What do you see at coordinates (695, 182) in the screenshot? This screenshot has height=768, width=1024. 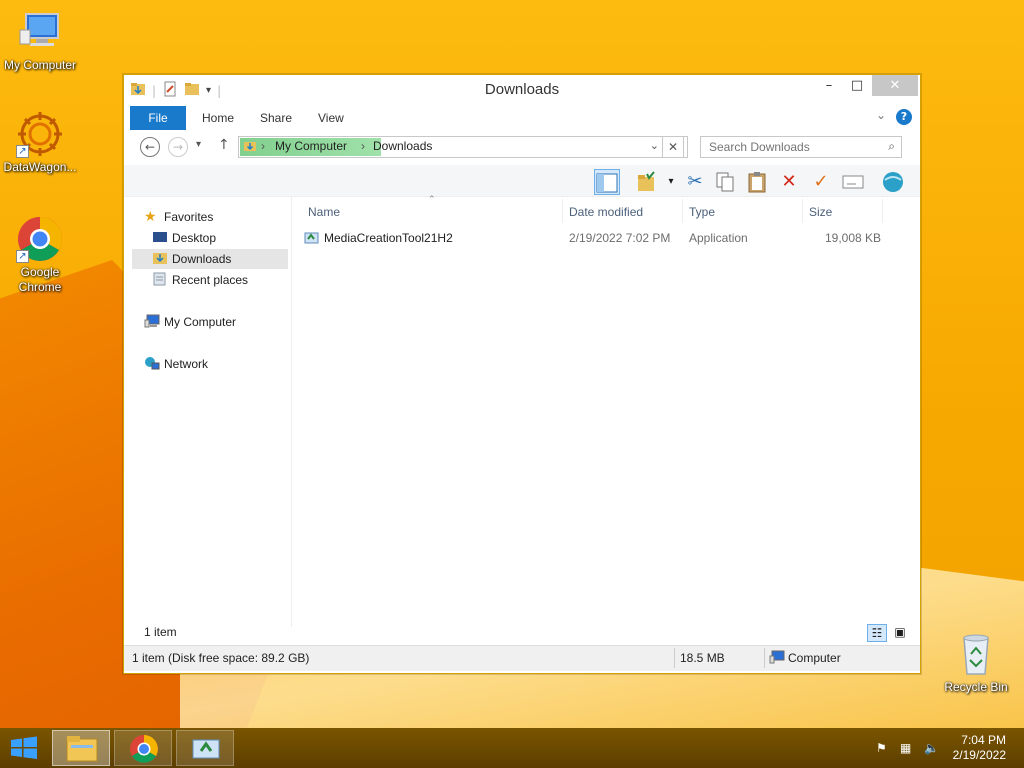 I see `cut-icon: ✂` at bounding box center [695, 182].